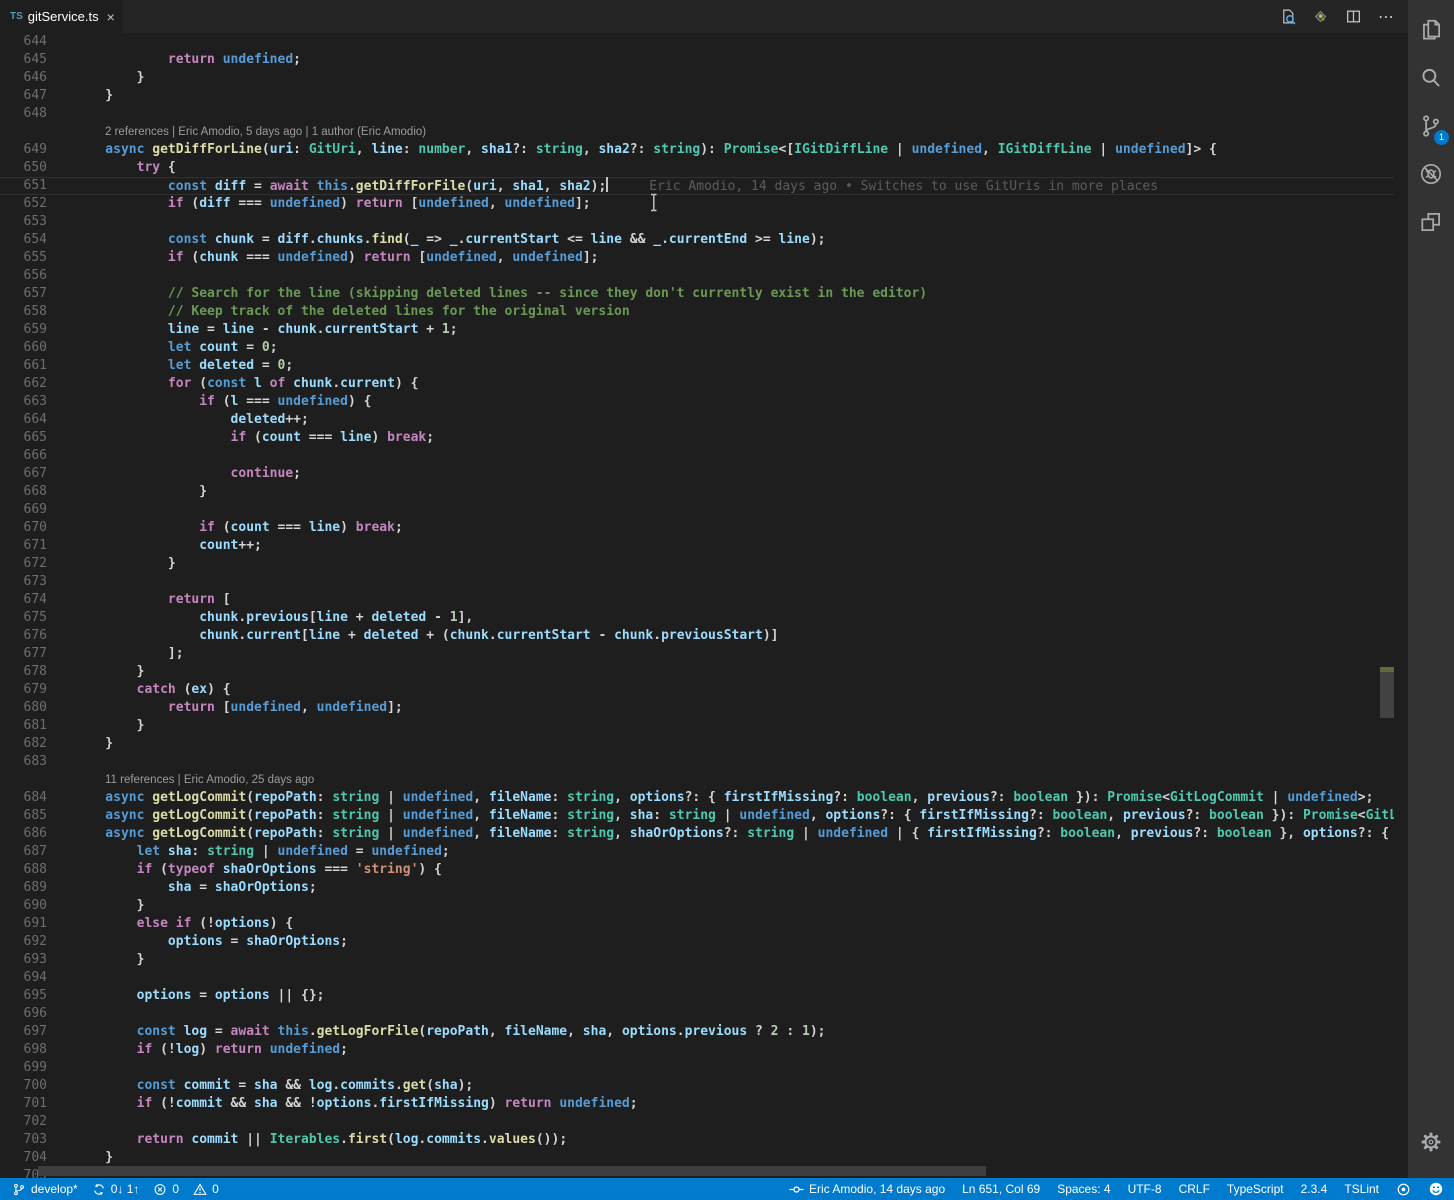  I want to click on code-line: 661 let deleted = 0;, so click(697, 366).